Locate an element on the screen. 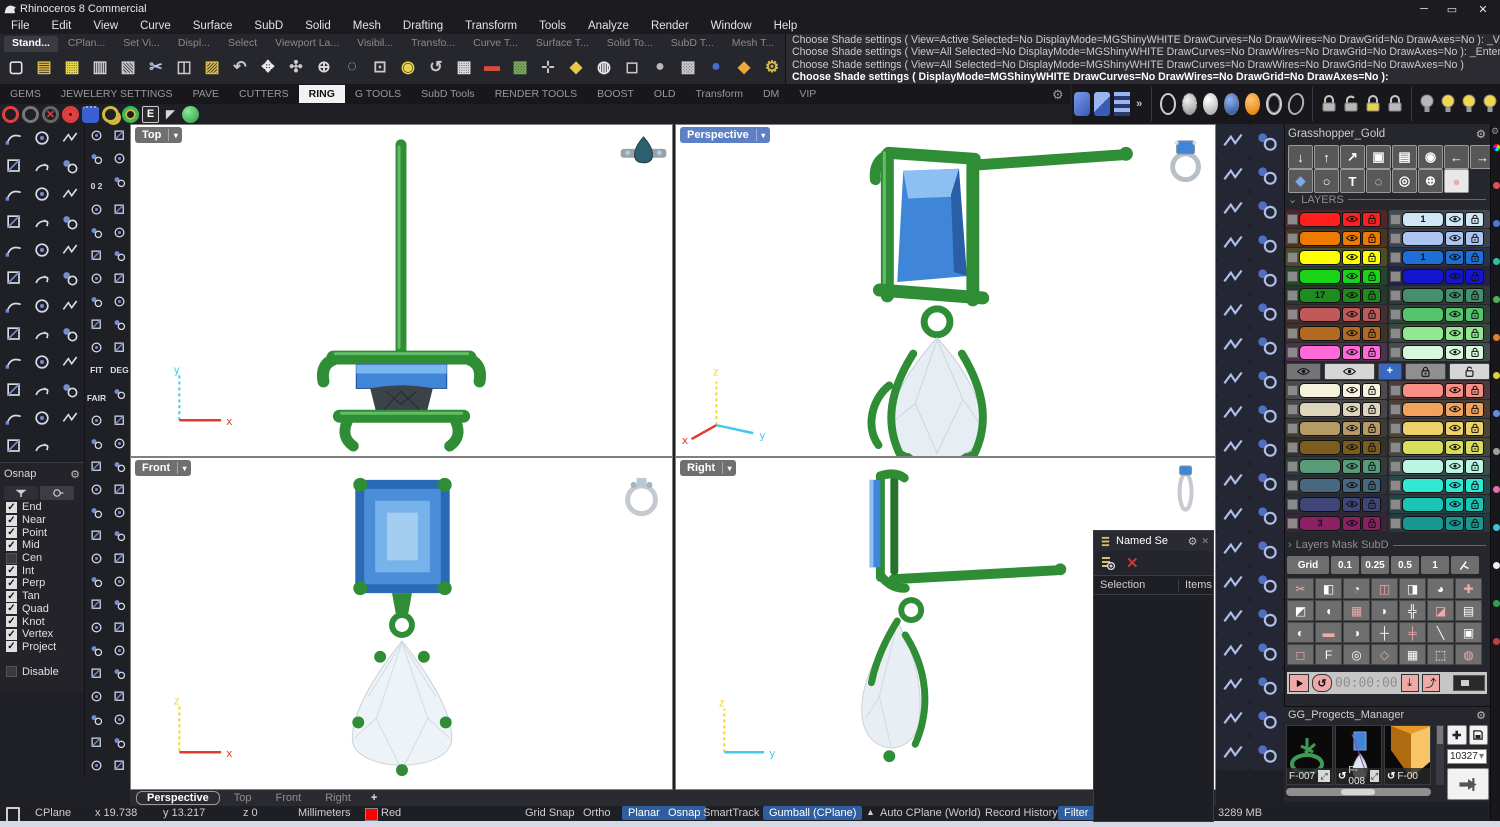 The image size is (1500, 827). mask-tool-icon: ▦ is located at coordinates (1412, 654).